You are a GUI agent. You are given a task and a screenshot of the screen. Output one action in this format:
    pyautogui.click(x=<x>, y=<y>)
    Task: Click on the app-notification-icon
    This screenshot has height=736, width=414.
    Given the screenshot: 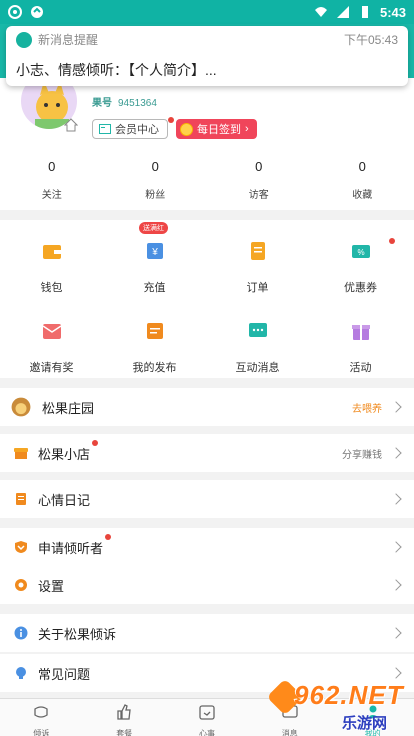 What is the action you would take?
    pyautogui.click(x=15, y=12)
    